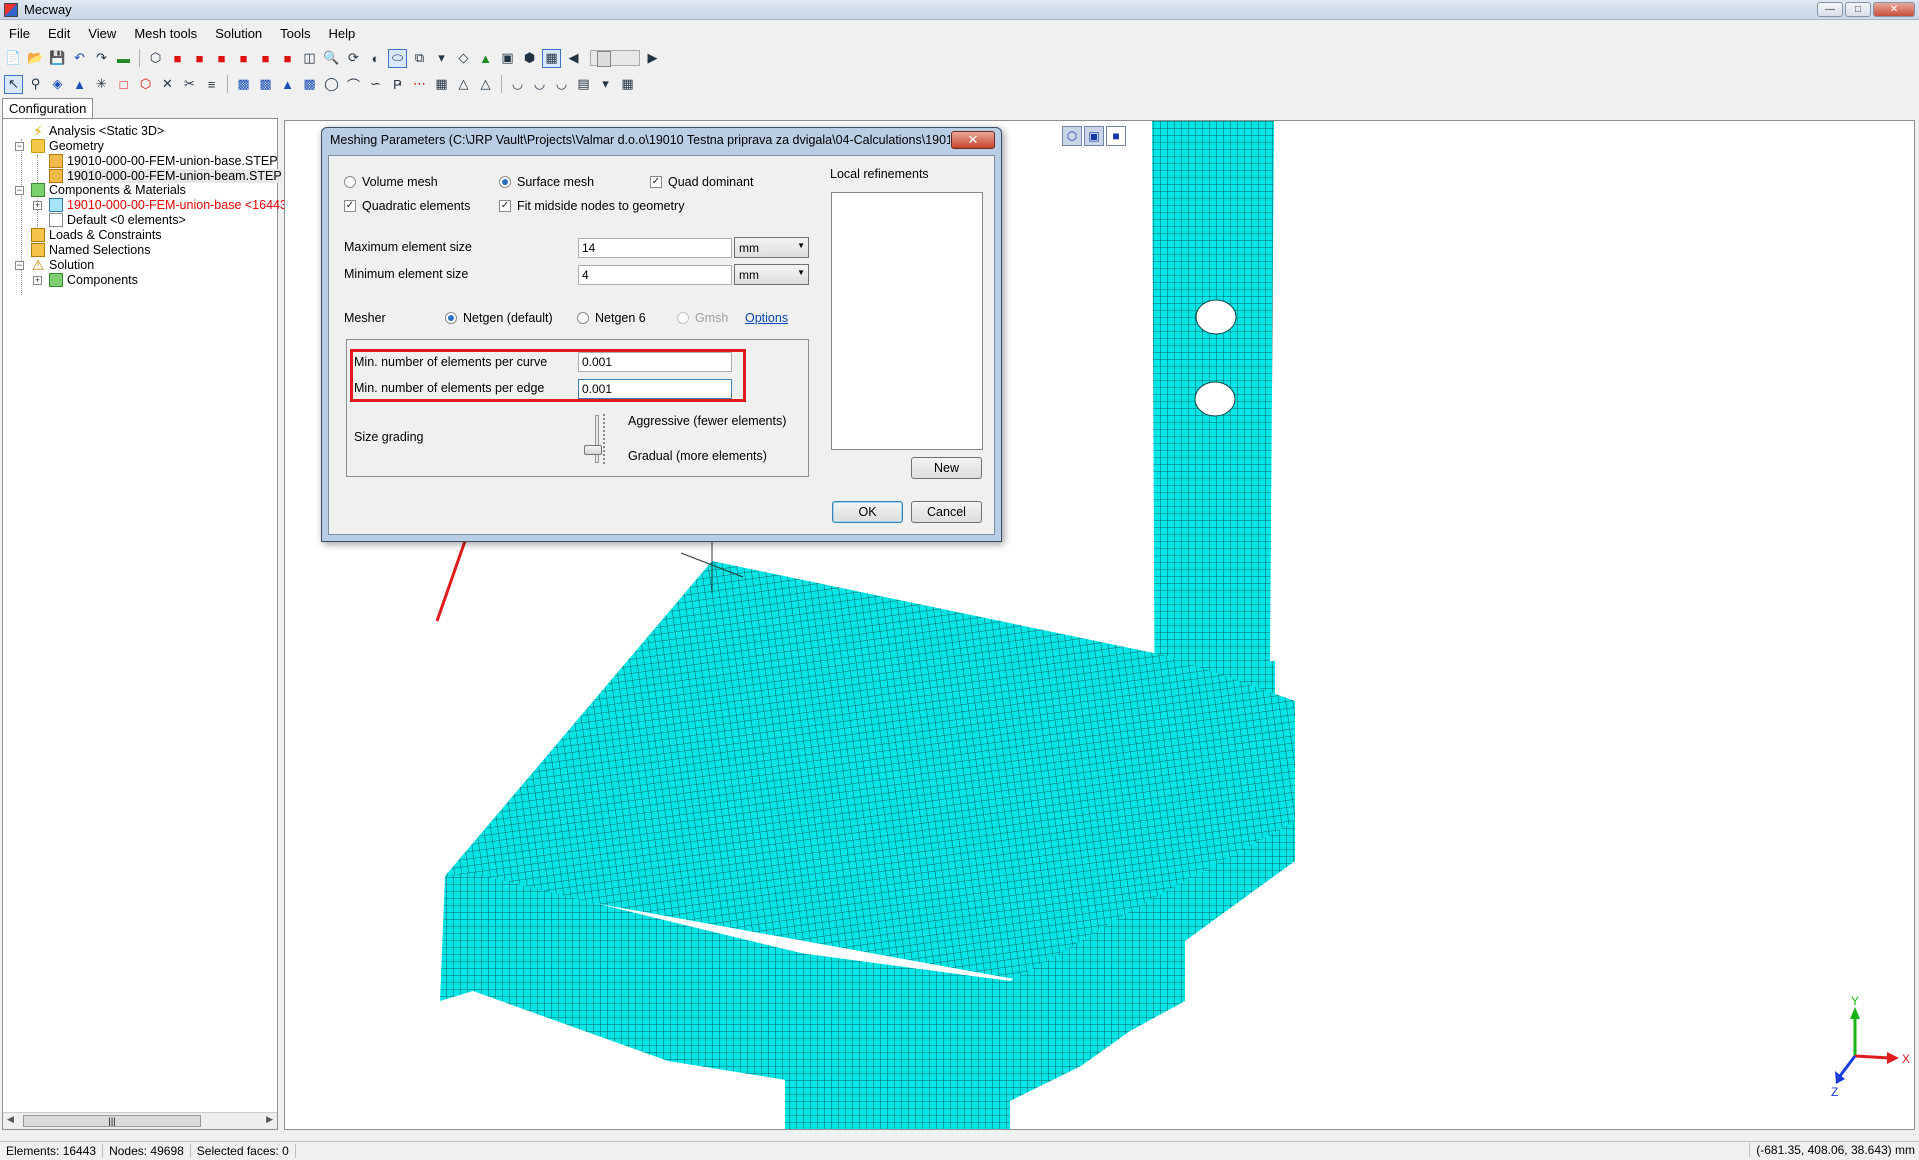  What do you see at coordinates (93, 280) in the screenshot?
I see `tree-item-solution-components: Components` at bounding box center [93, 280].